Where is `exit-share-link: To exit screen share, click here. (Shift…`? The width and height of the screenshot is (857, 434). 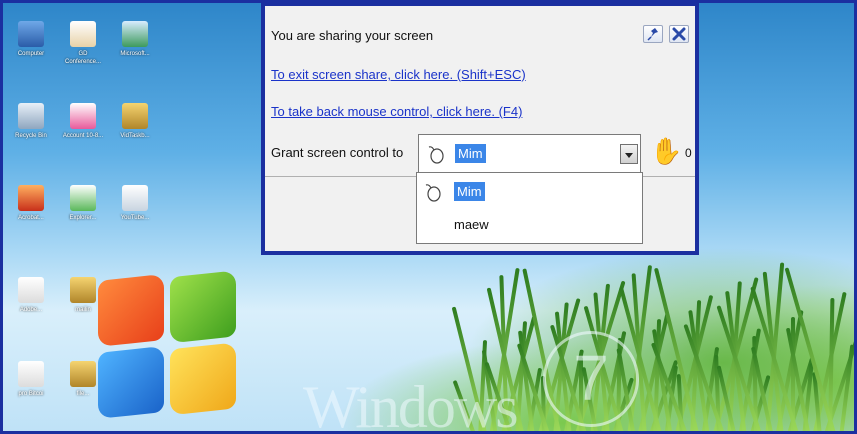
exit-share-link: To exit screen share, click here. (Shift… is located at coordinates (398, 74).